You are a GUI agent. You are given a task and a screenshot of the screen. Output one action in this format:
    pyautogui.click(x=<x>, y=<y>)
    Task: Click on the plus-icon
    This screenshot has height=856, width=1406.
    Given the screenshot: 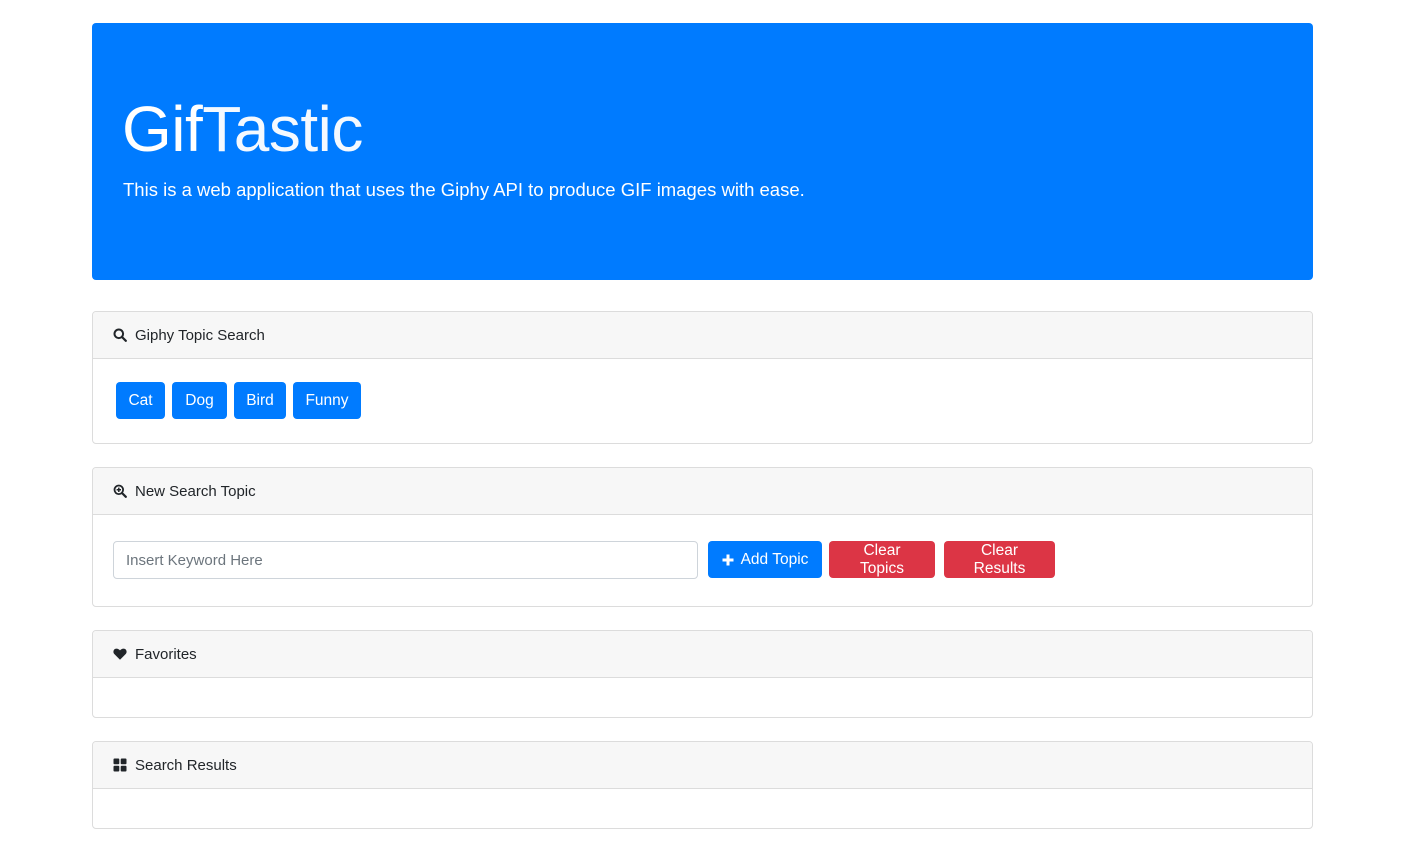 What is the action you would take?
    pyautogui.click(x=728, y=560)
    